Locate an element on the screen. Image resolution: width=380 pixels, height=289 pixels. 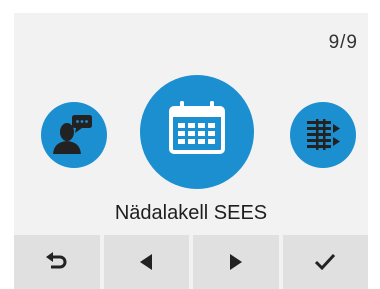
person-speech-icon is located at coordinates (72, 134).